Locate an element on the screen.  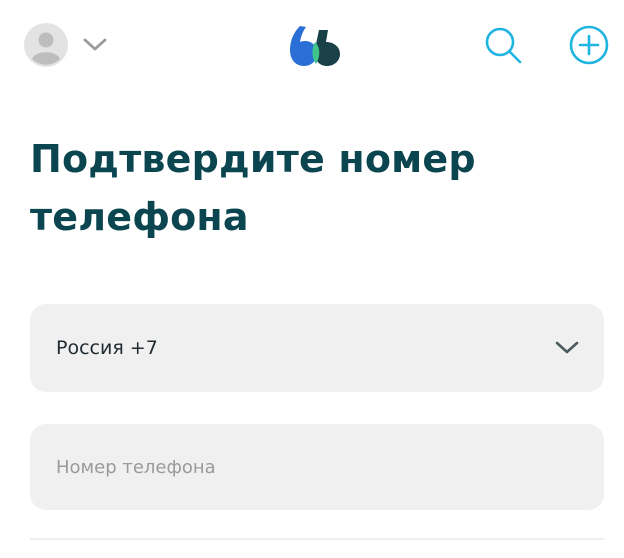
divider is located at coordinates (317, 539).